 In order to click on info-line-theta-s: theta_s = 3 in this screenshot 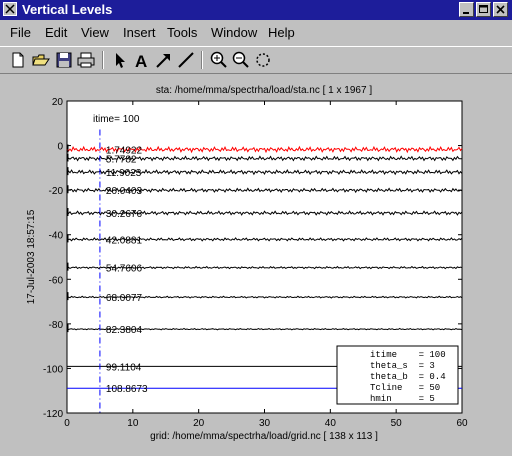, I will do `click(402, 366)`.